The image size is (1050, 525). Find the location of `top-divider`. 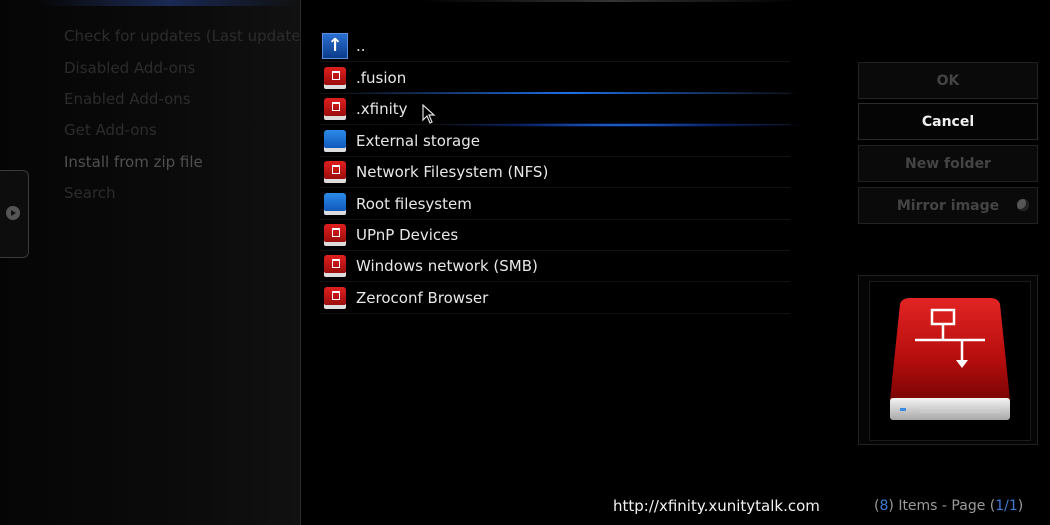

top-divider is located at coordinates (610, 1).